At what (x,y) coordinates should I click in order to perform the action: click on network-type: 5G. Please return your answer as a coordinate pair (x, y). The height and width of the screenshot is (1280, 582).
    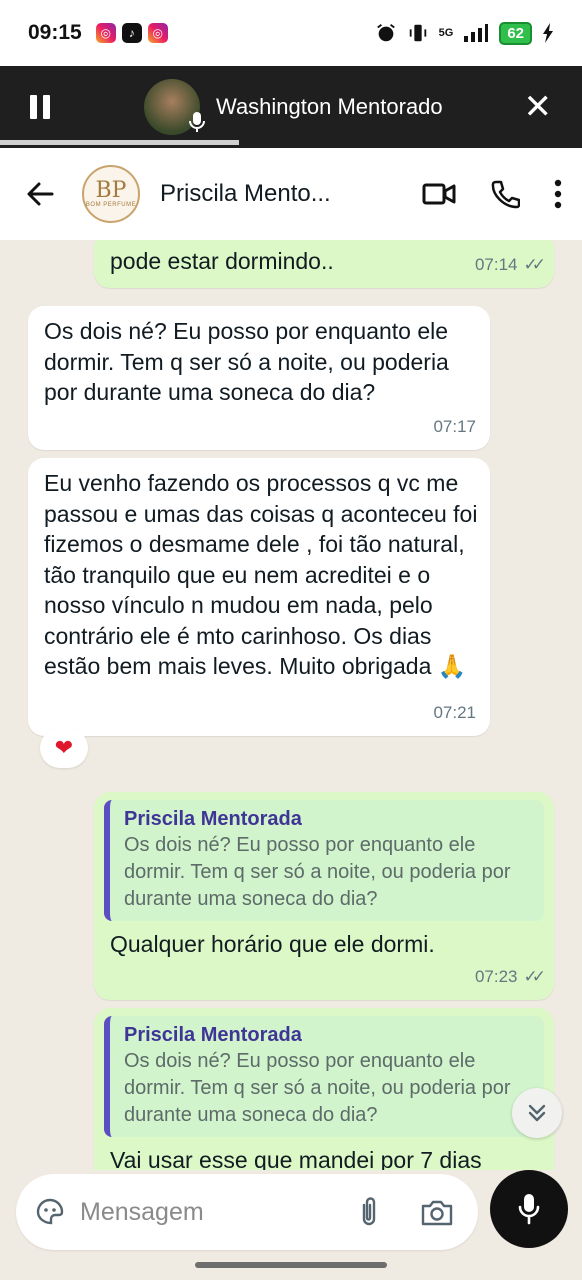
    Looking at the image, I should click on (446, 33).